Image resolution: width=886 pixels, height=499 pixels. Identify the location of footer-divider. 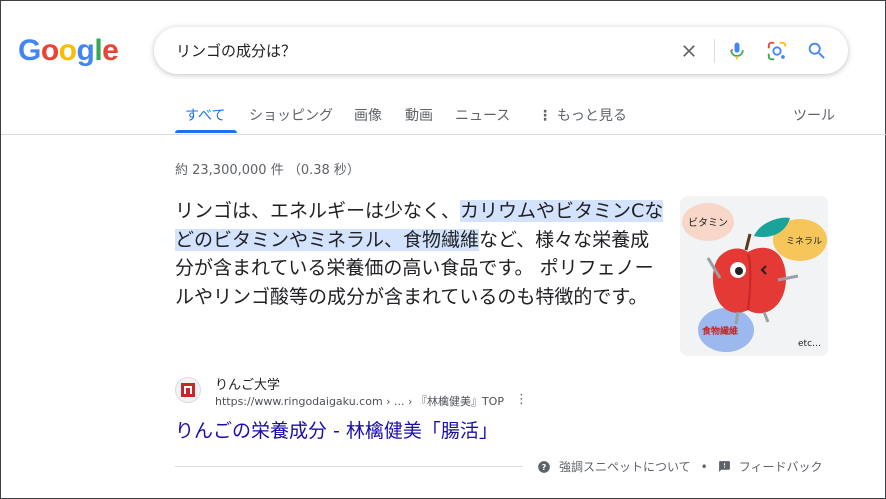
(349, 466).